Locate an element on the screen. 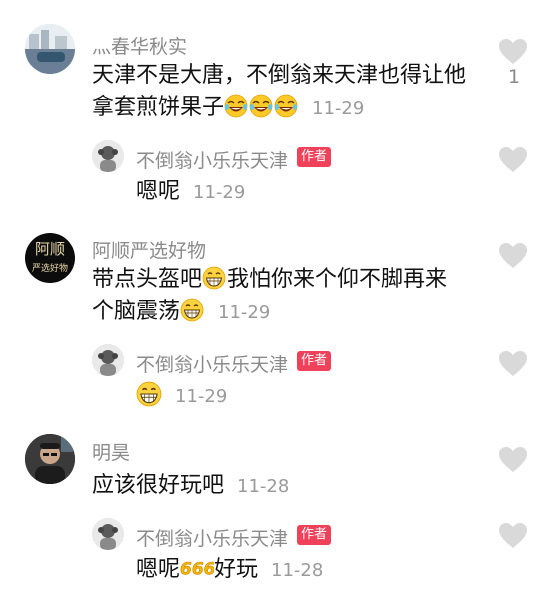 The height and width of the screenshot is (593, 550). avatar-text-line-2: 严选好物 is located at coordinates (49, 269).